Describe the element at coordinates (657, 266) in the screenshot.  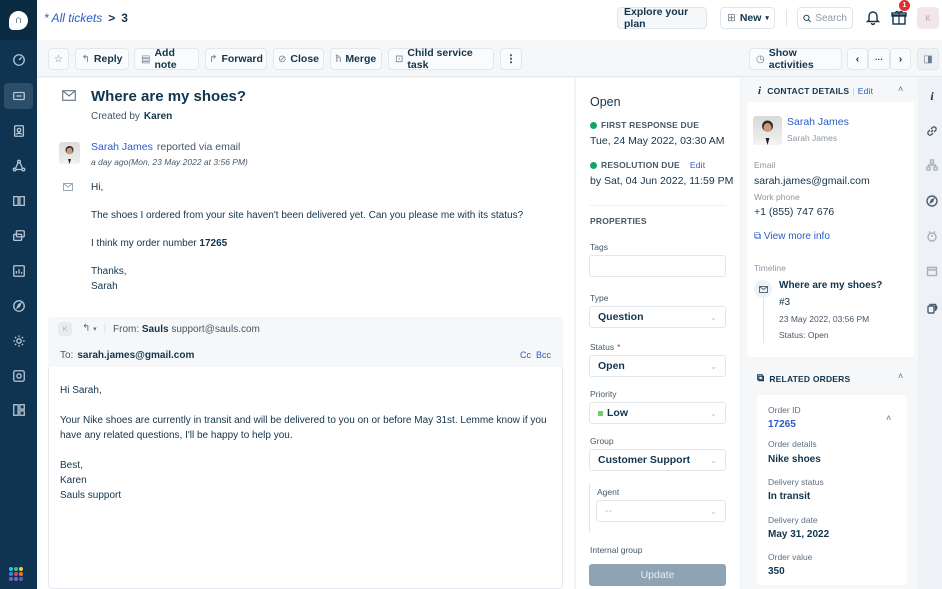
I see `tags-input` at that location.